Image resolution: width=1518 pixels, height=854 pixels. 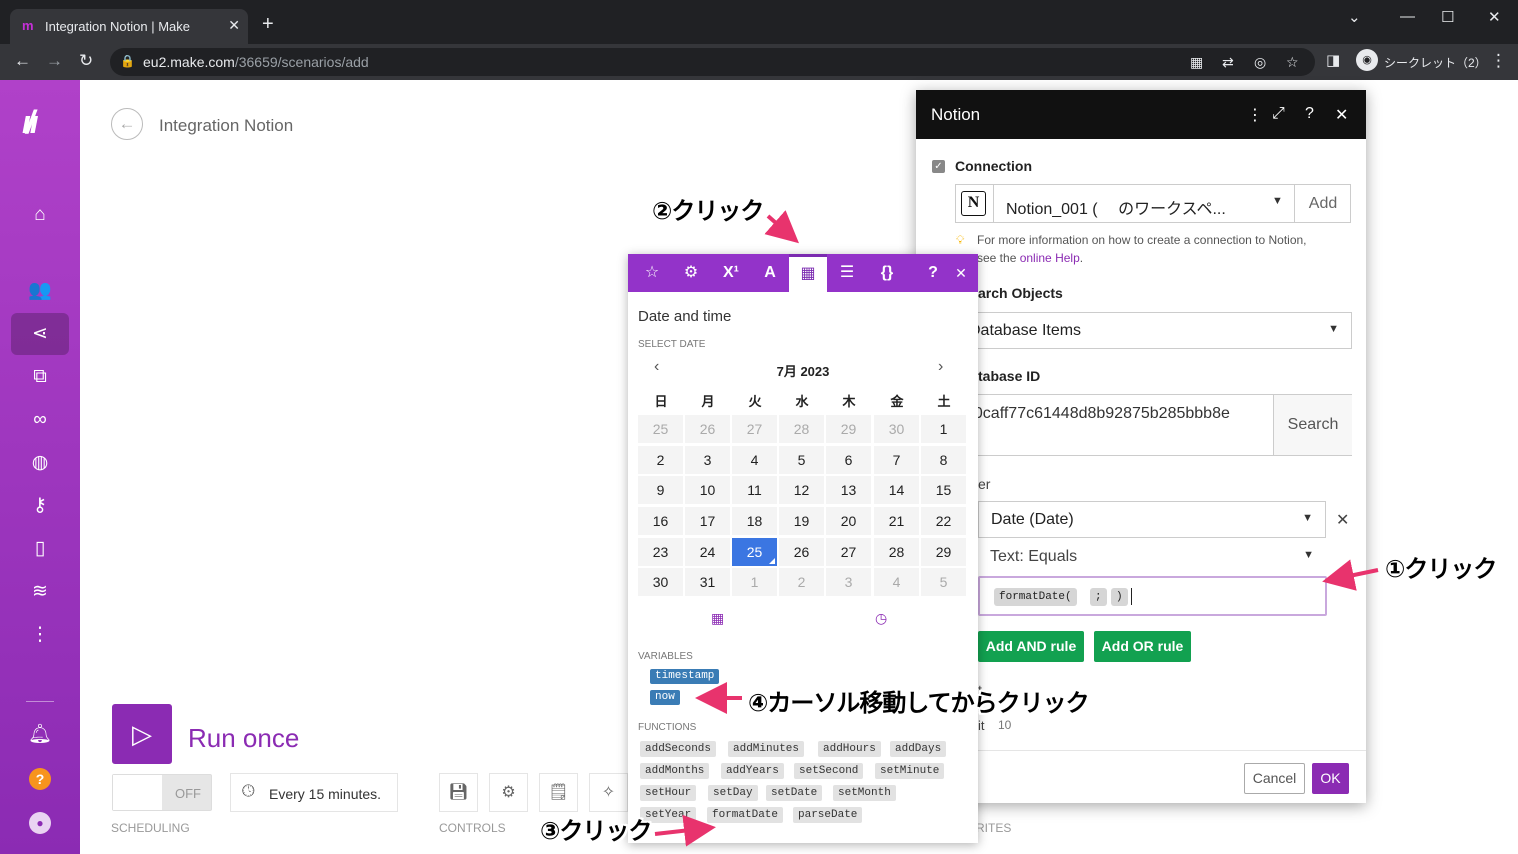 What do you see at coordinates (660, 521) in the screenshot?
I see `calendar-day: 16` at bounding box center [660, 521].